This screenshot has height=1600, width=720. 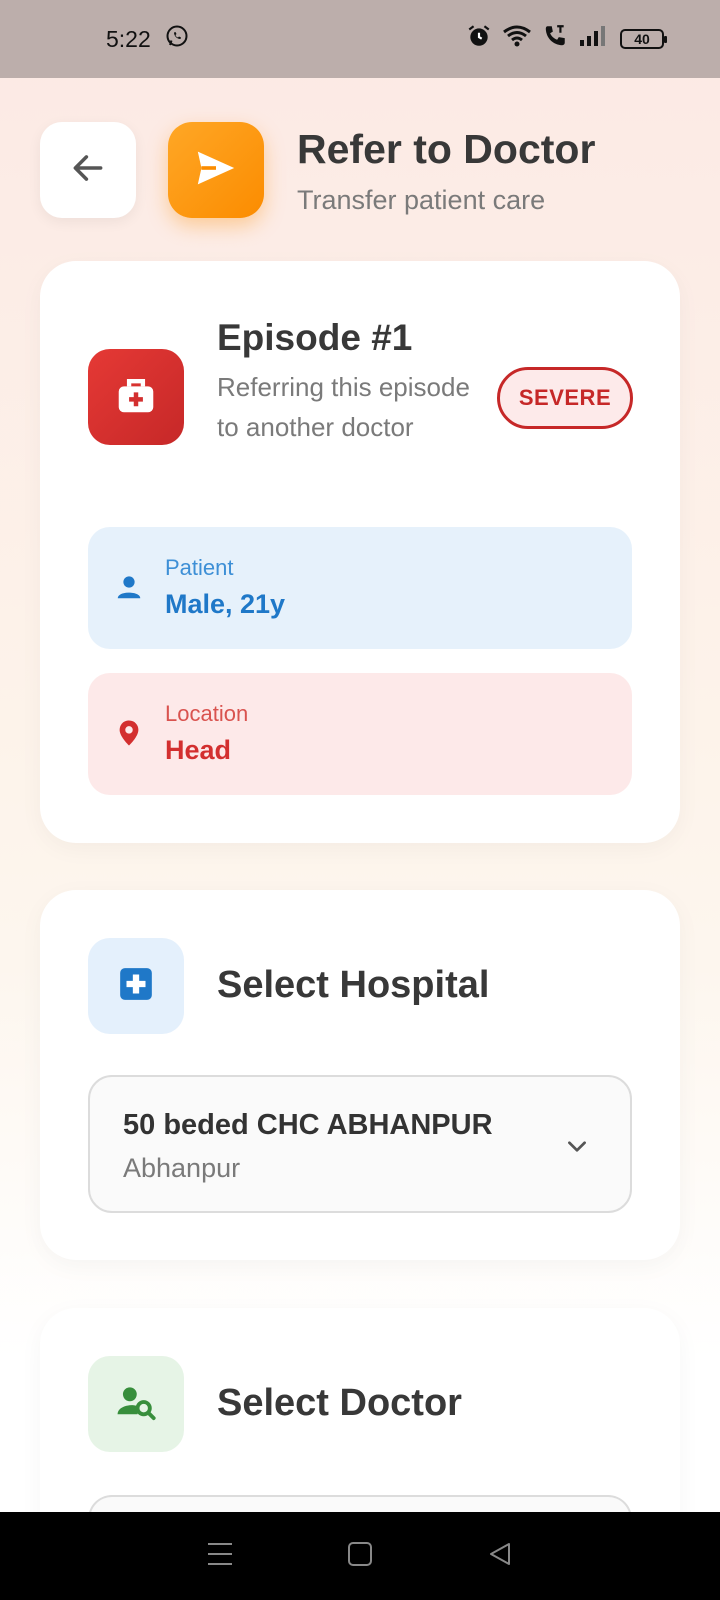 I want to click on doctor-icon-tile, so click(x=136, y=1404).